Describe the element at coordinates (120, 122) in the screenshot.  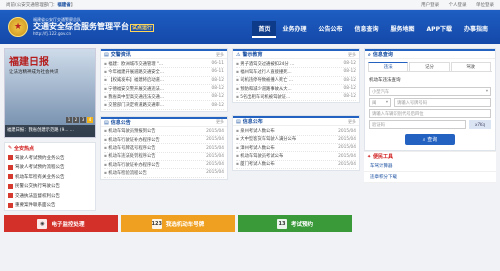
I see `info-notice-title: 信息公告` at that location.